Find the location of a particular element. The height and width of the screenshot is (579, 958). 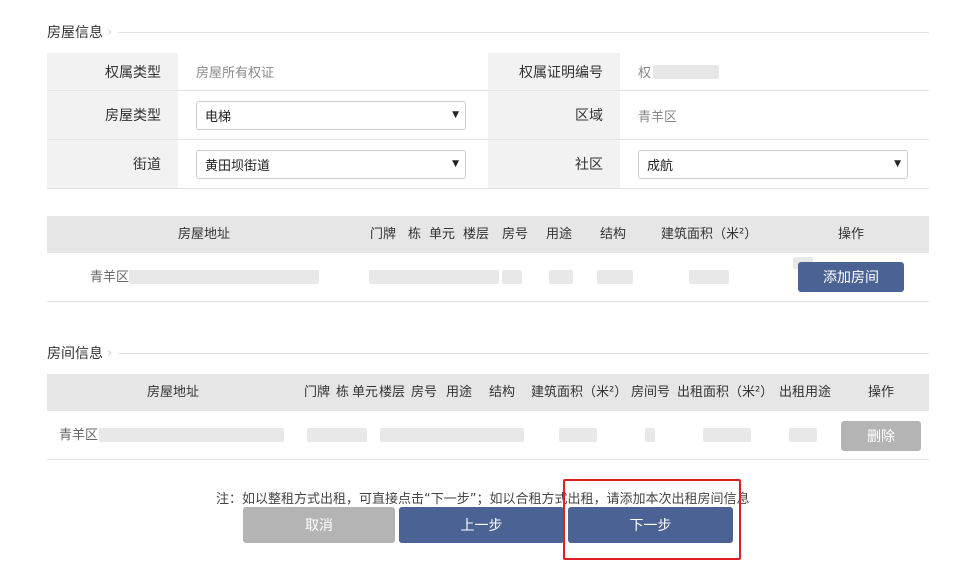

info-row: 街道 黄田坝街道 ▼ 社区 成航 ▼ is located at coordinates (488, 163).